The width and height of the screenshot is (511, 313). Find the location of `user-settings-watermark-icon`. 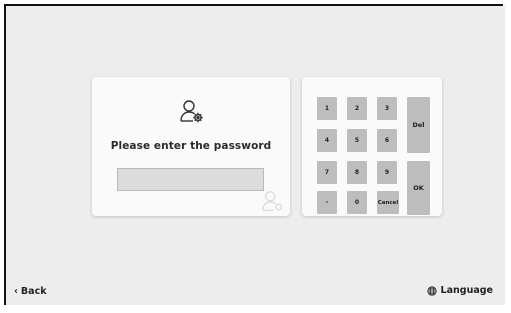

user-settings-watermark-icon is located at coordinates (273, 201).